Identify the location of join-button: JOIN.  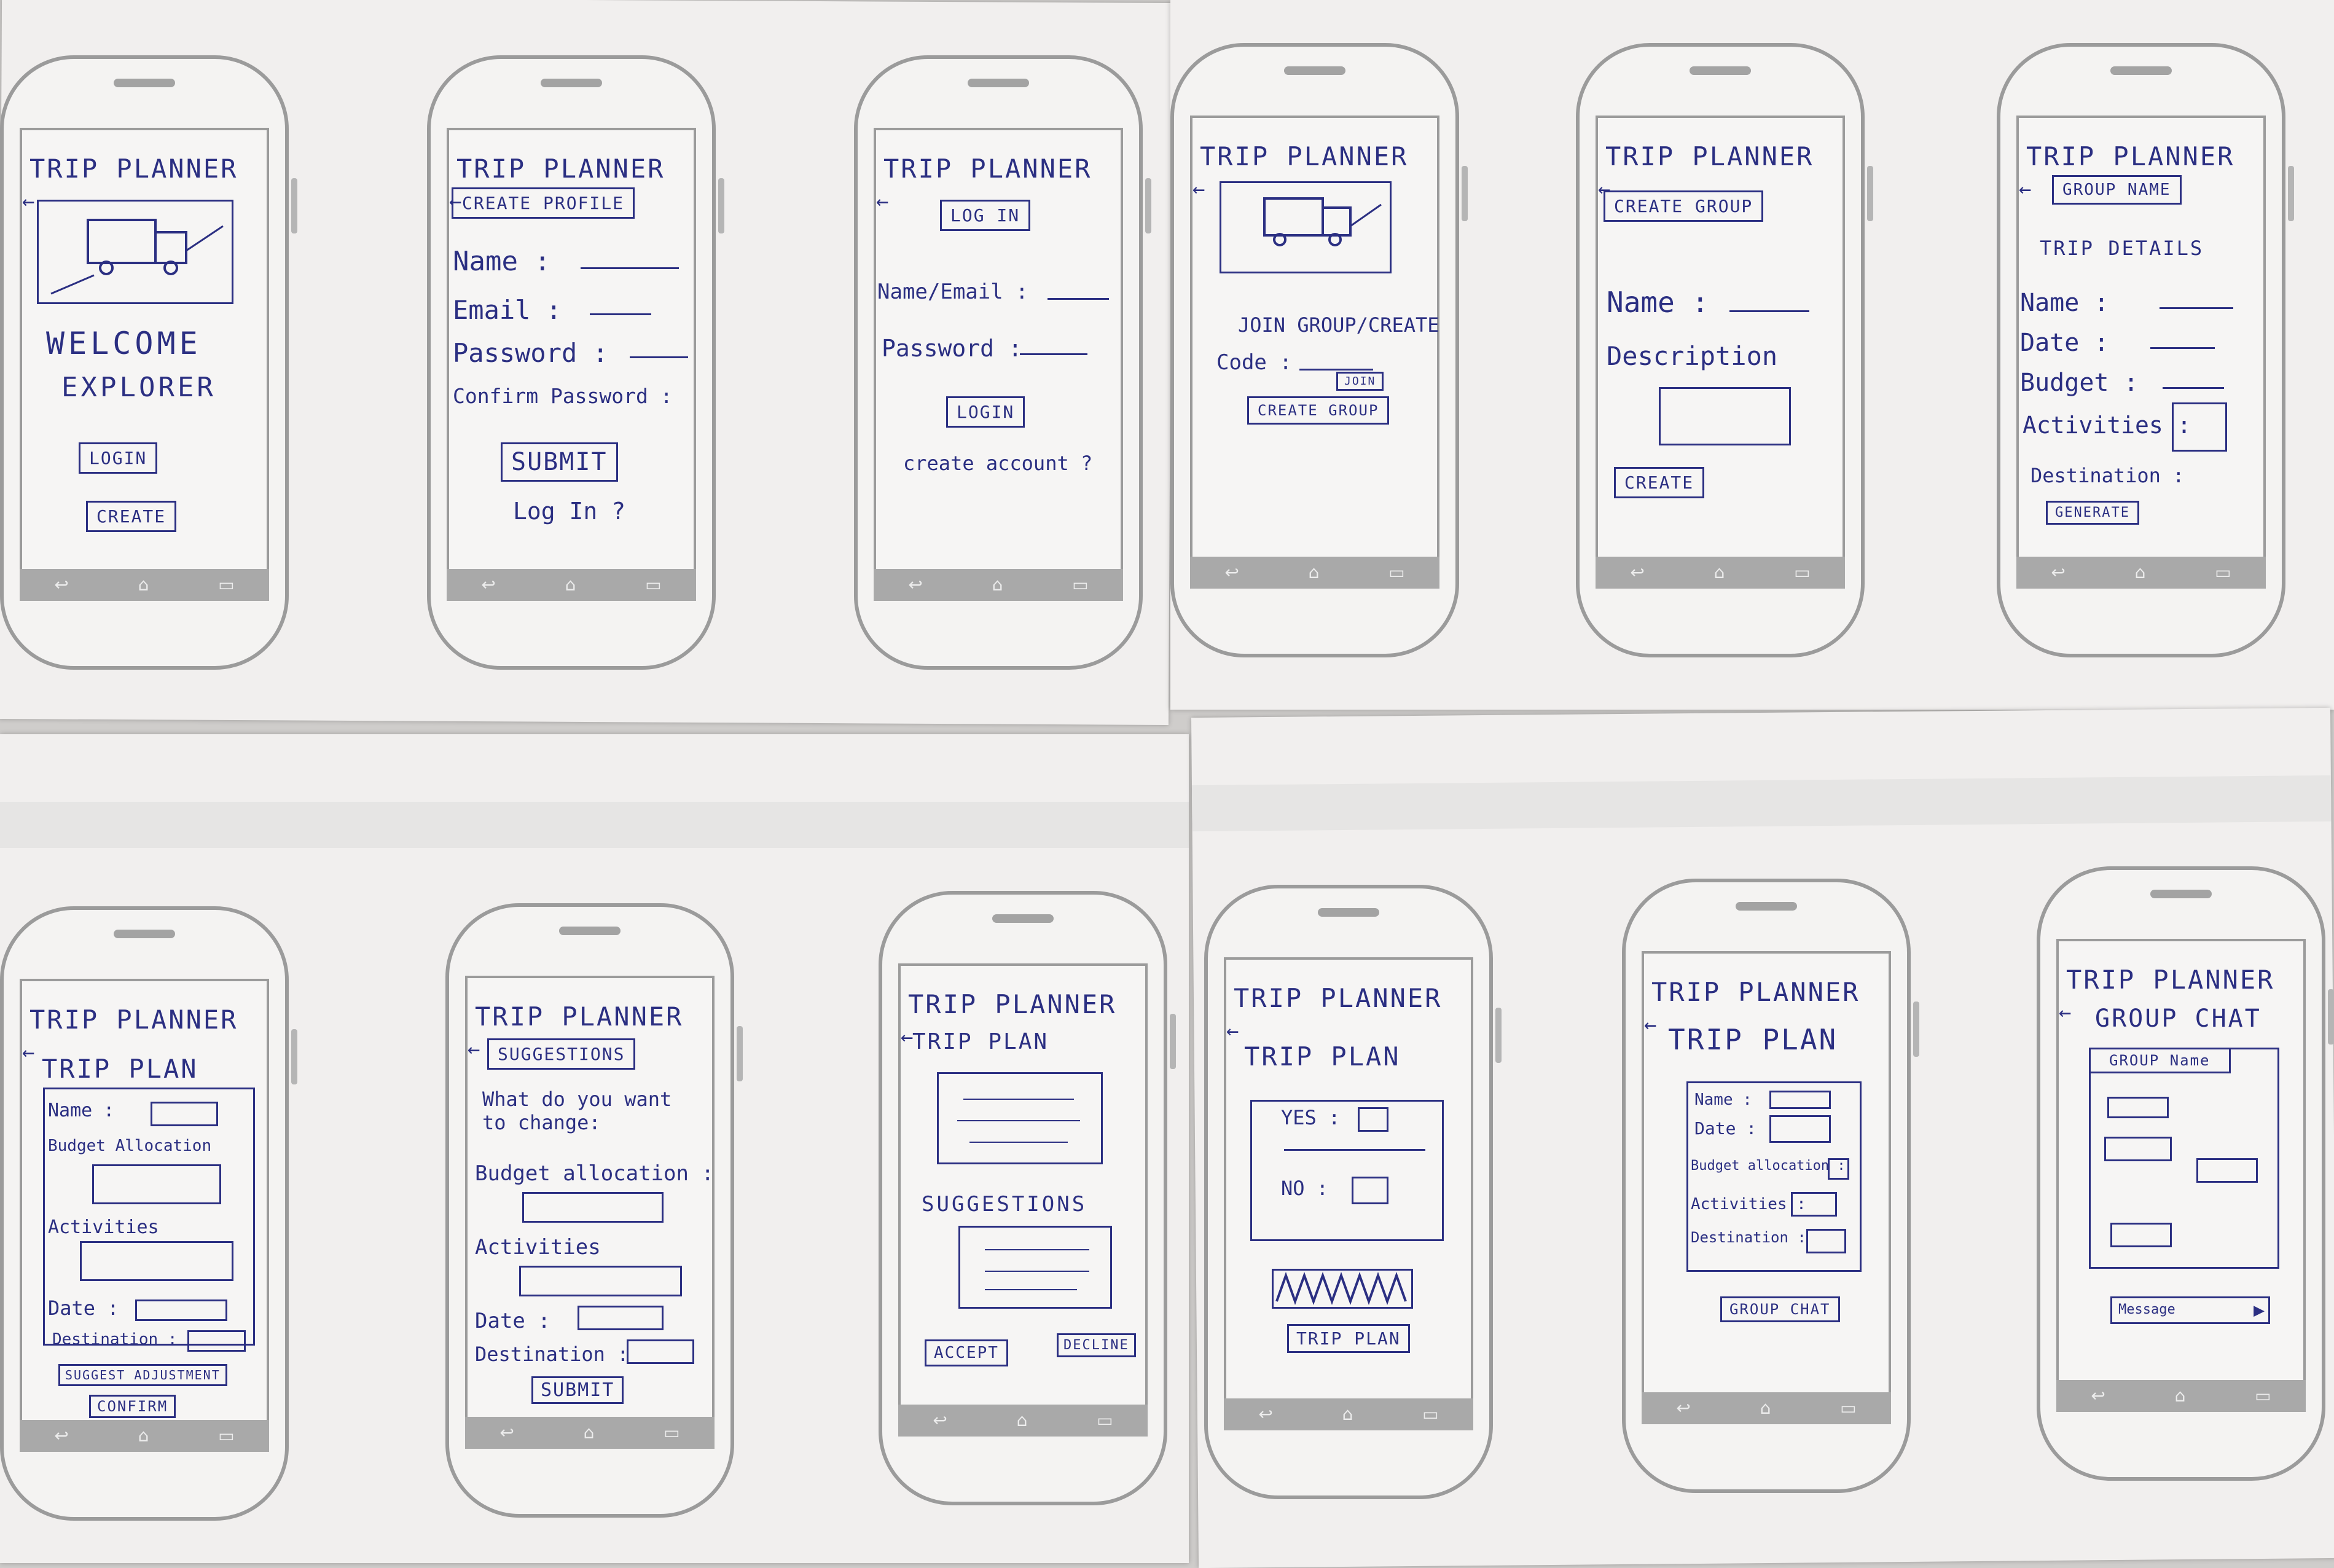
(1360, 381).